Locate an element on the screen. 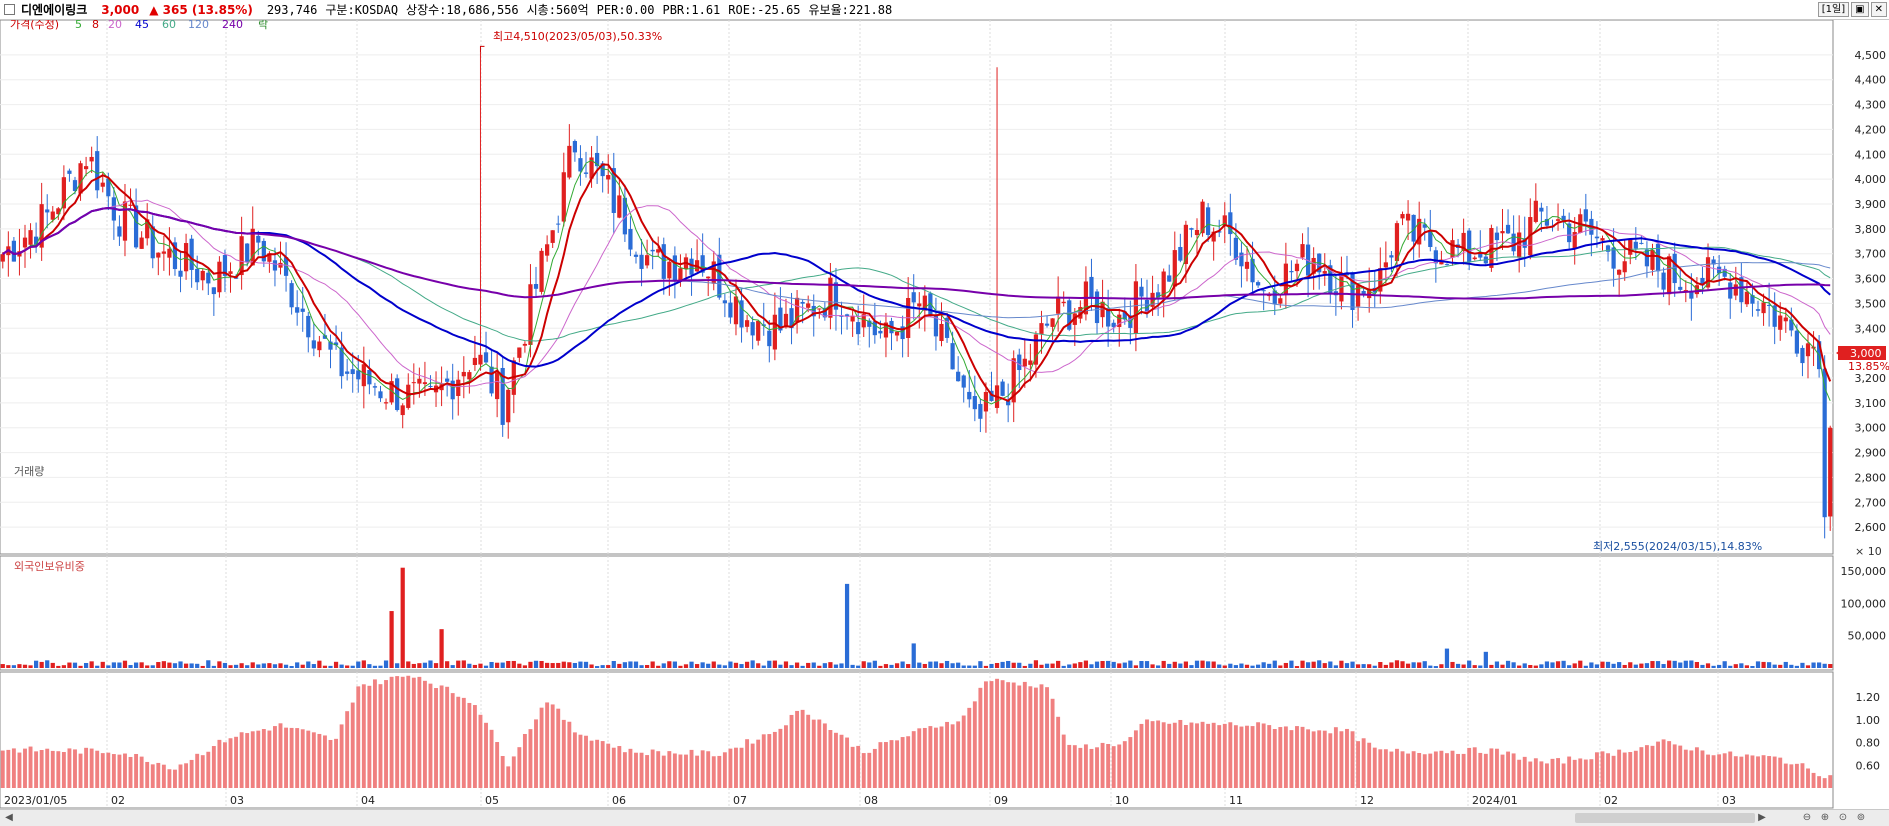 The image size is (1889, 826). zoom-reset-icon: ⊙ is located at coordinates (1843, 818).